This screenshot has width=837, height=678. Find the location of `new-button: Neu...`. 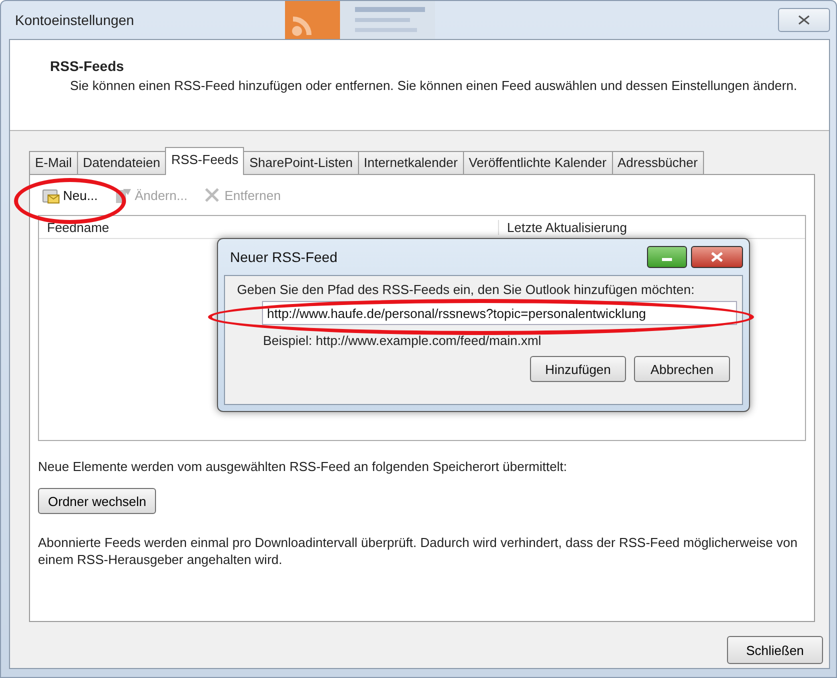

new-button: Neu... is located at coordinates (70, 195).